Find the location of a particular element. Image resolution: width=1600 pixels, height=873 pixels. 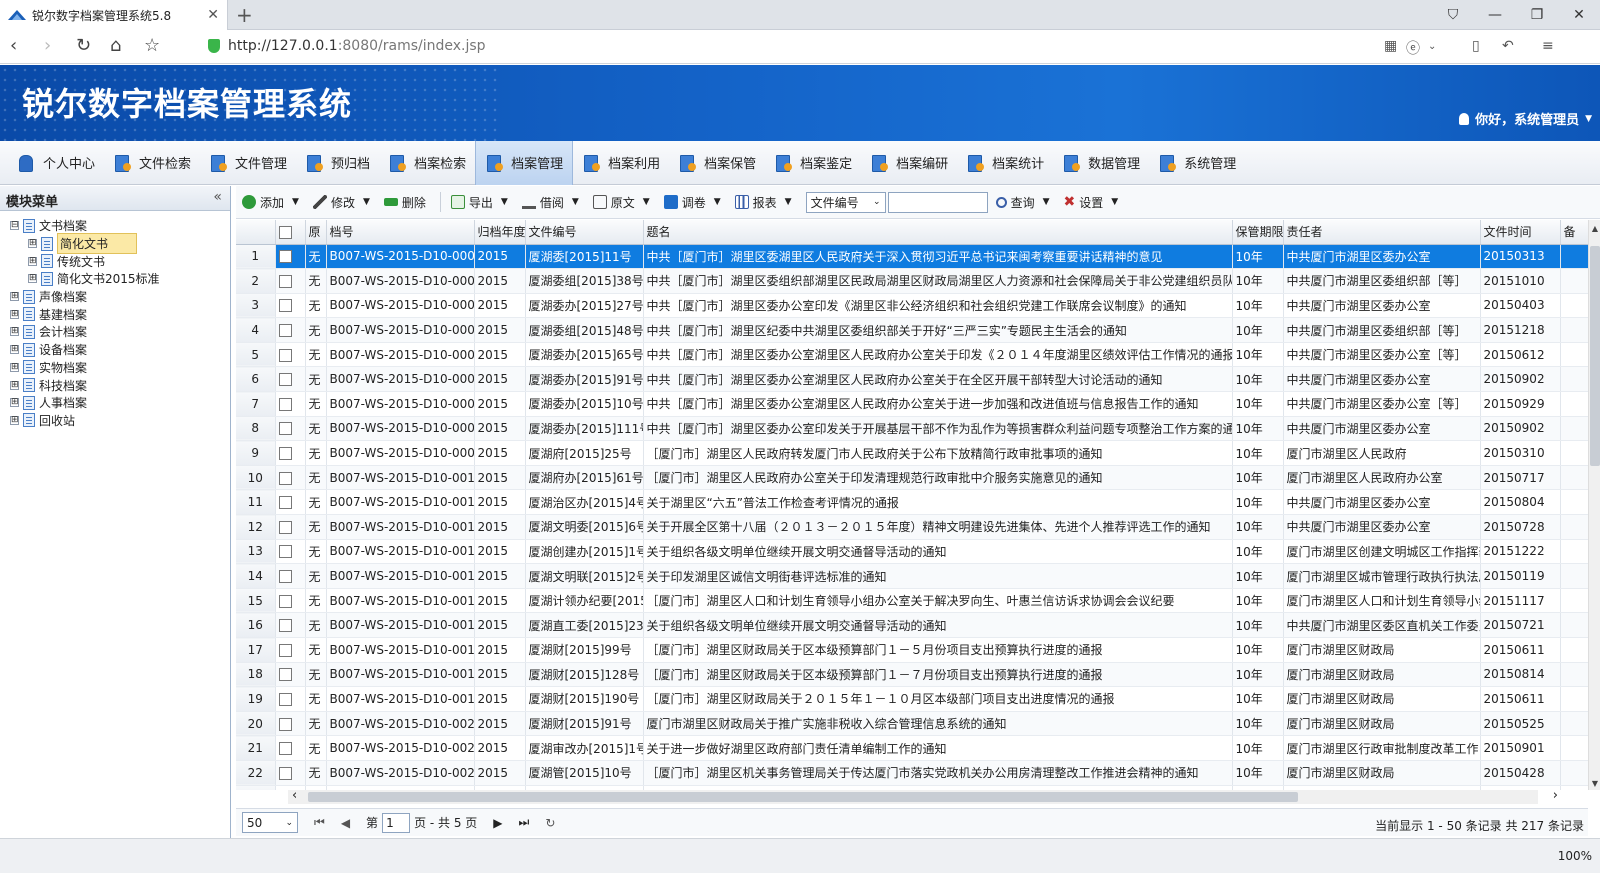

menu-icon: ≡ is located at coordinates (1548, 46).